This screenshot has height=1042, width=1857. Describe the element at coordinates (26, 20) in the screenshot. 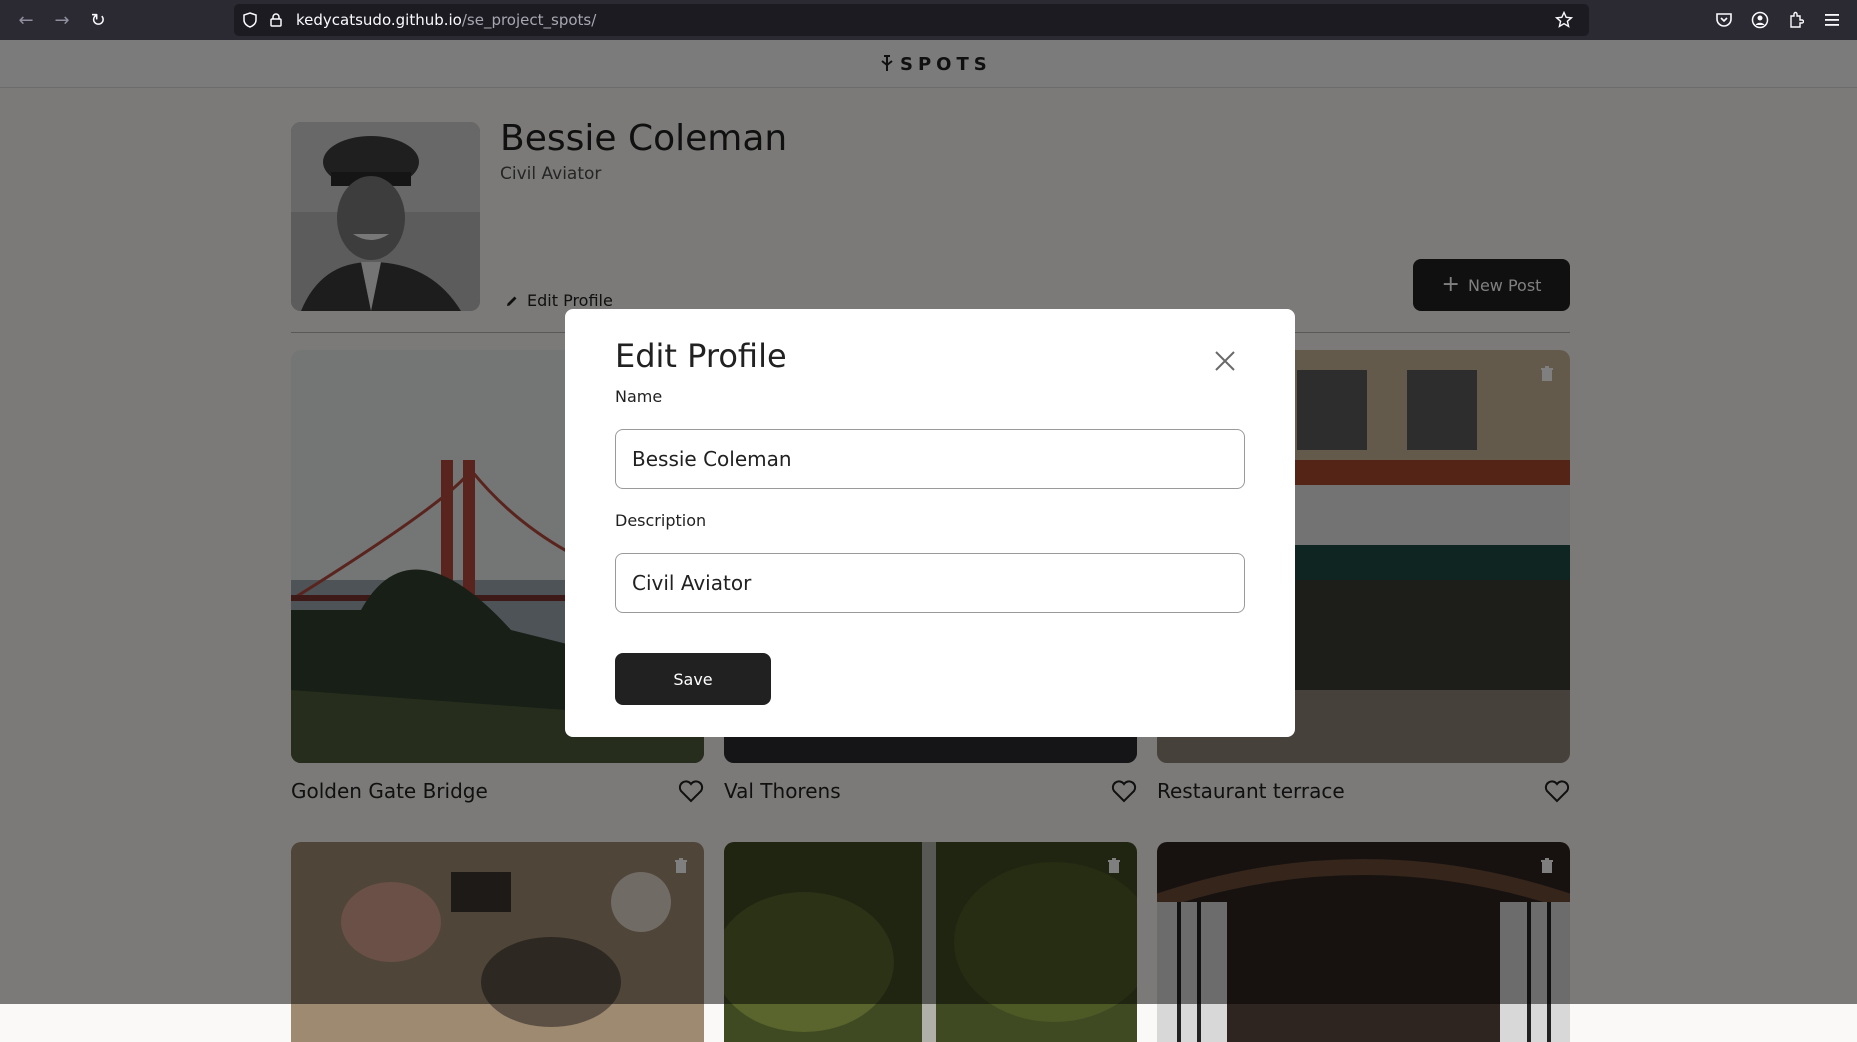

I see `back-arrow-icon: ←` at that location.